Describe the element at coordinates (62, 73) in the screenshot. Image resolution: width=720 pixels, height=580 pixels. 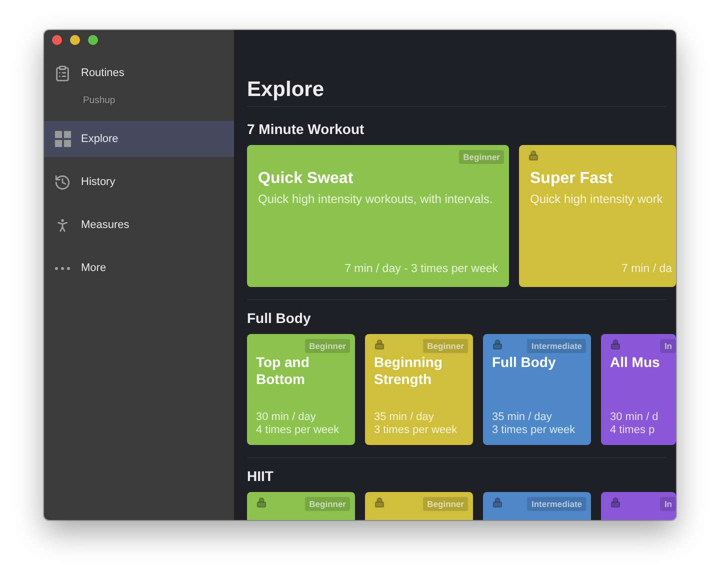
I see `clipboard-icon` at that location.